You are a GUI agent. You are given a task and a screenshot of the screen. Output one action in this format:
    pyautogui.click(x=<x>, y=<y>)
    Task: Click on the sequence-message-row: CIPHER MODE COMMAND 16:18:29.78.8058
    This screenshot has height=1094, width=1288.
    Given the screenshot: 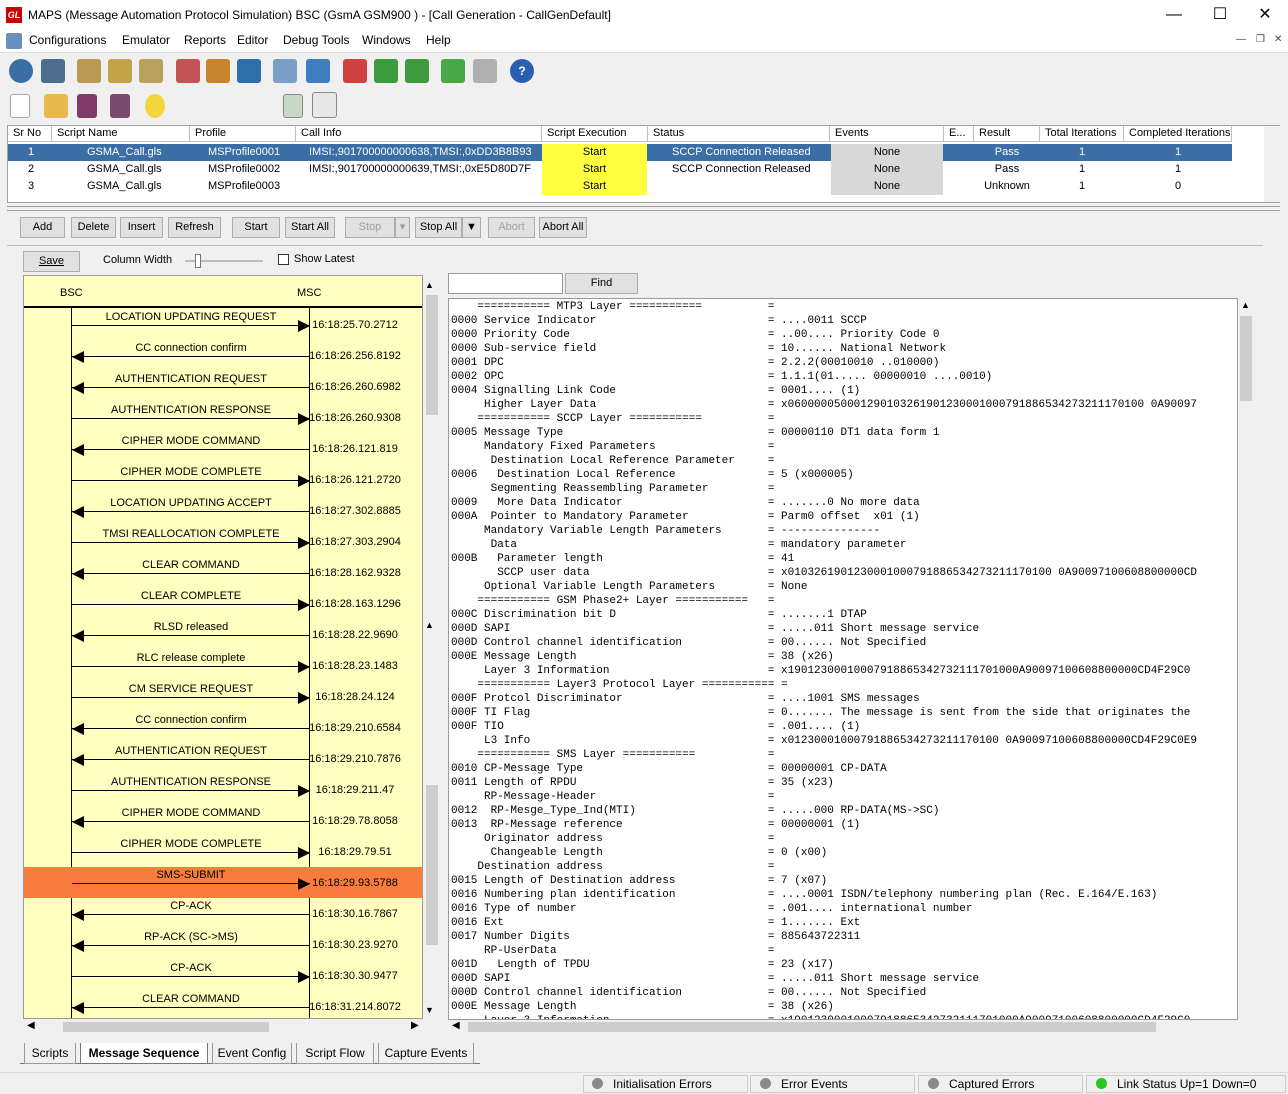 What is the action you would take?
    pyautogui.click(x=223, y=820)
    